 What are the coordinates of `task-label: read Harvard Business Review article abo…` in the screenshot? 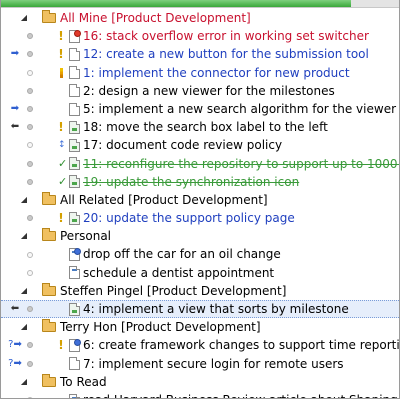 It's located at (241, 394).